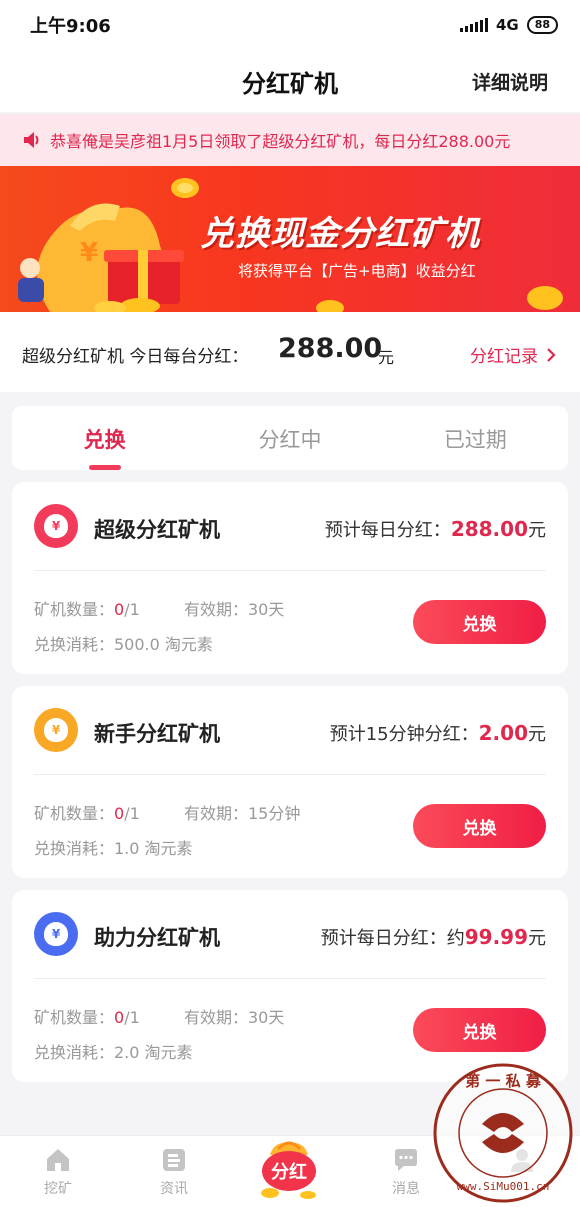 The width and height of the screenshot is (580, 1207). What do you see at coordinates (113, 1052) in the screenshot?
I see `miner-cost: 兑换消耗：2.0 淘元素` at bounding box center [113, 1052].